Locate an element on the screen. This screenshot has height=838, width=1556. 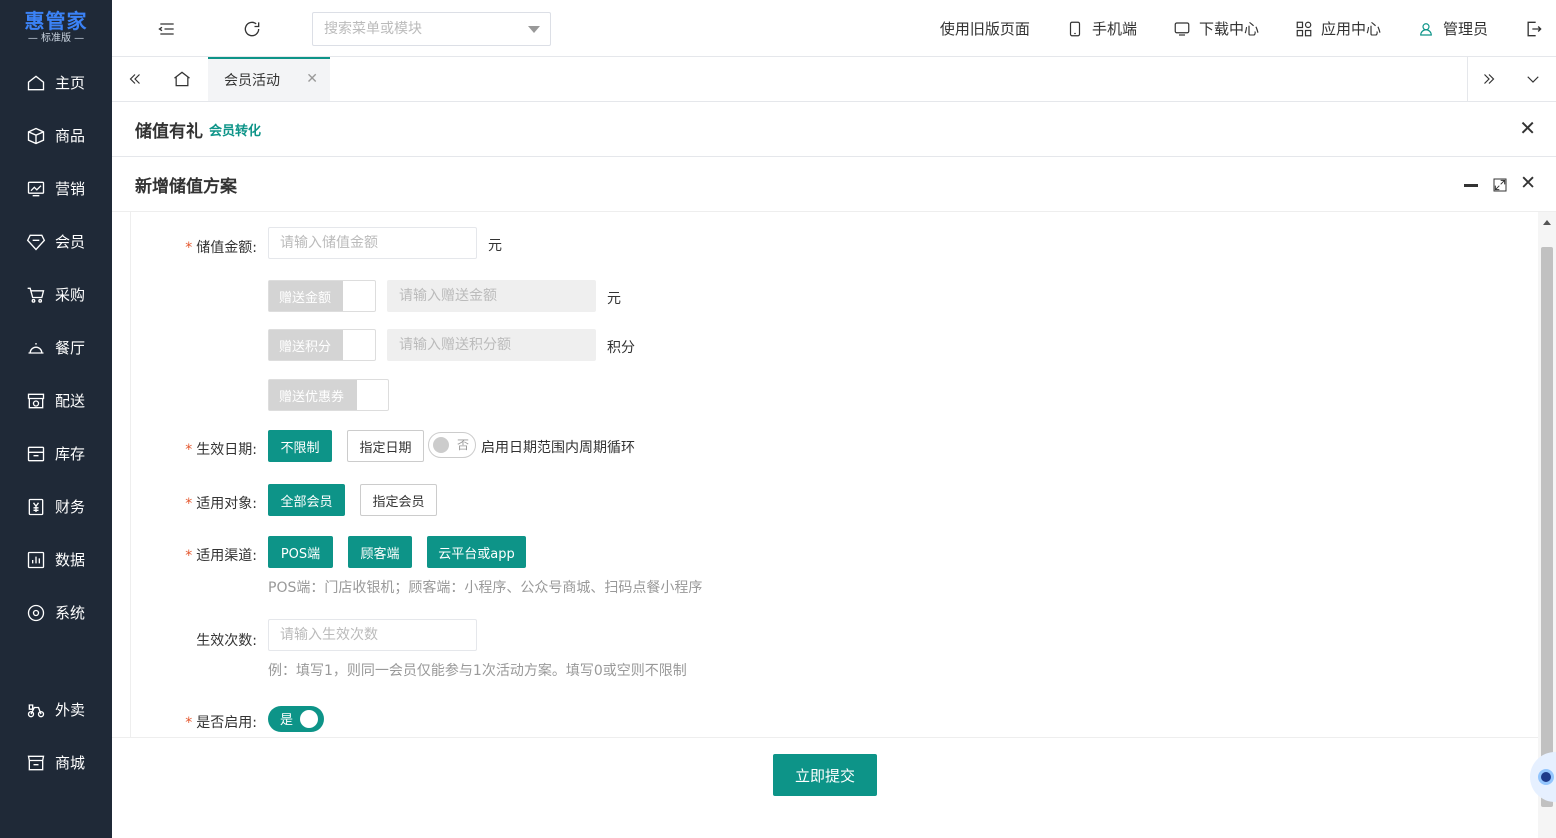
logo-title: 惠管家 is located at coordinates (56, 21).